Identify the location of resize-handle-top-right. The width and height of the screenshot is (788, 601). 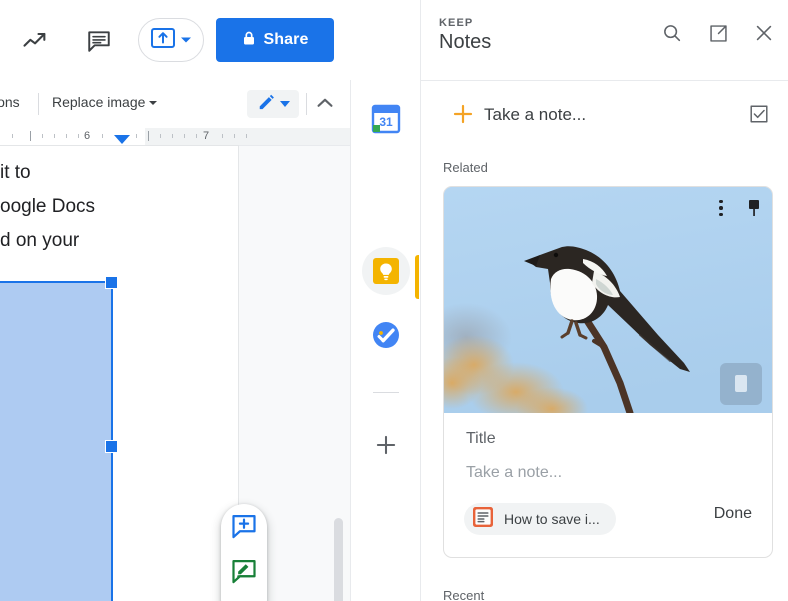
(111, 282).